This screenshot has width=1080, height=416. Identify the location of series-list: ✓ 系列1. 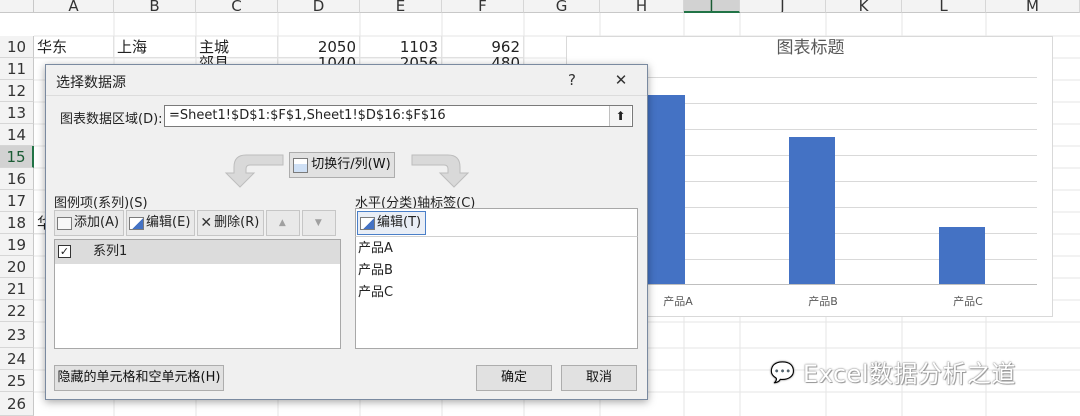
(197, 294).